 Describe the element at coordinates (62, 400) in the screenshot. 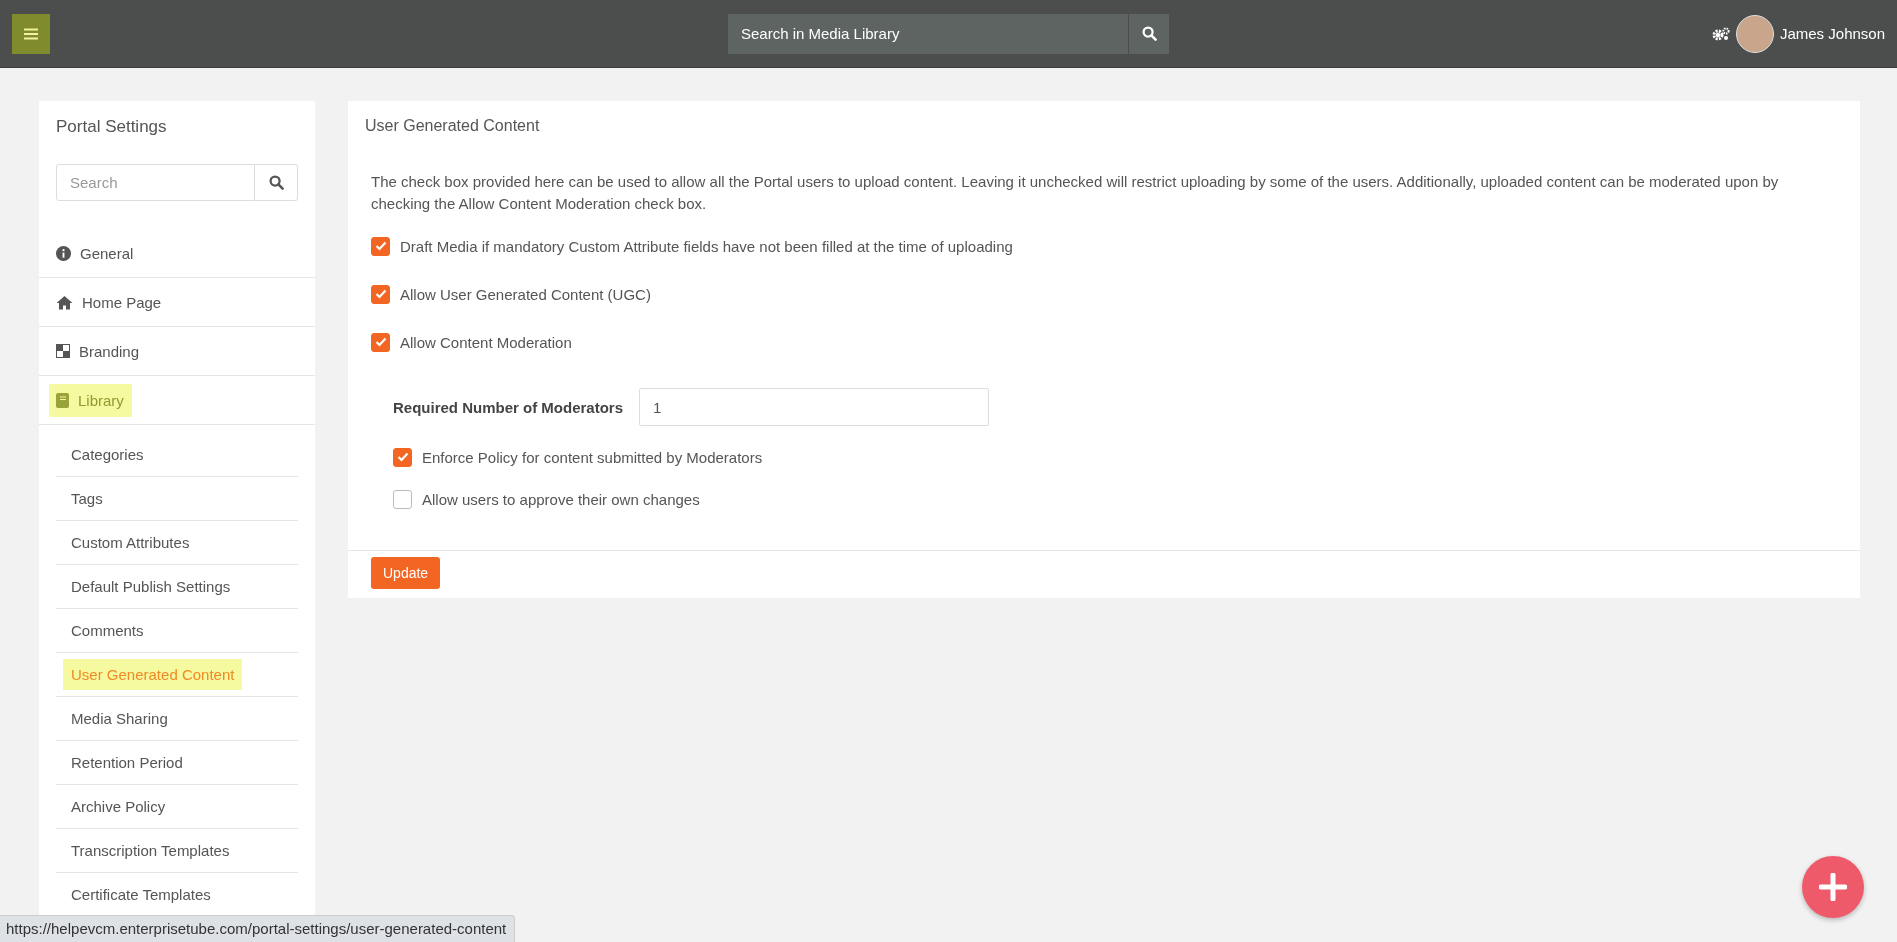

I see `book-icon` at that location.